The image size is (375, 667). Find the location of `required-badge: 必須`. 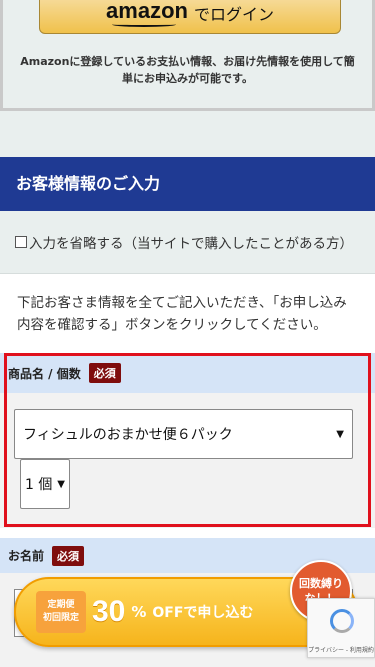

required-badge: 必須 is located at coordinates (68, 555).